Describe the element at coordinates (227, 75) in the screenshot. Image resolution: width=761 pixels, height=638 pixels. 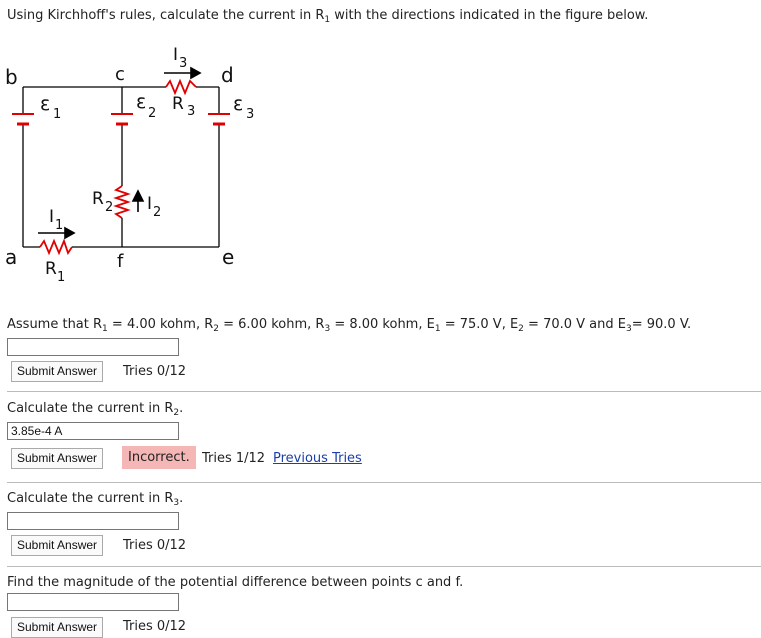
I see `label-point-d: d` at that location.